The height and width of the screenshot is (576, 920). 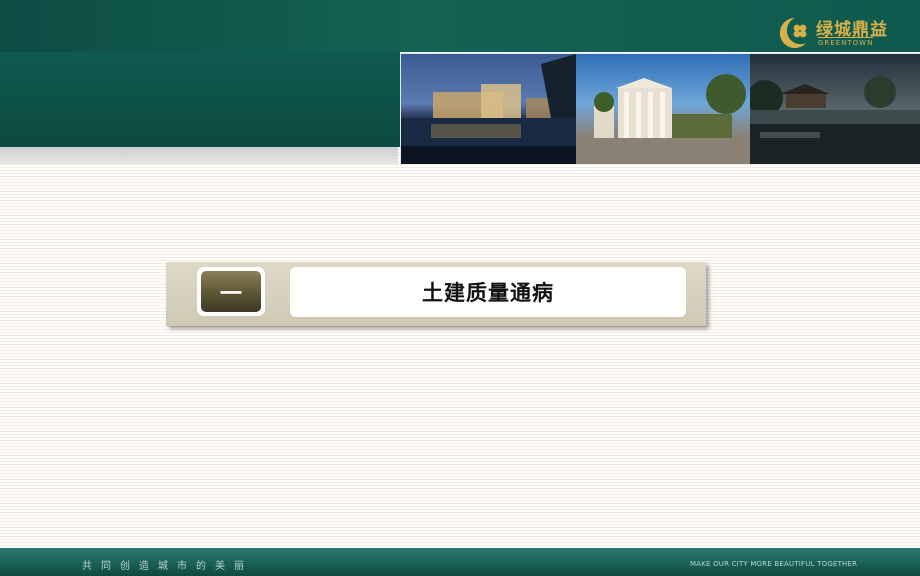 I want to click on photo-villa-columns, so click(x=663, y=109).